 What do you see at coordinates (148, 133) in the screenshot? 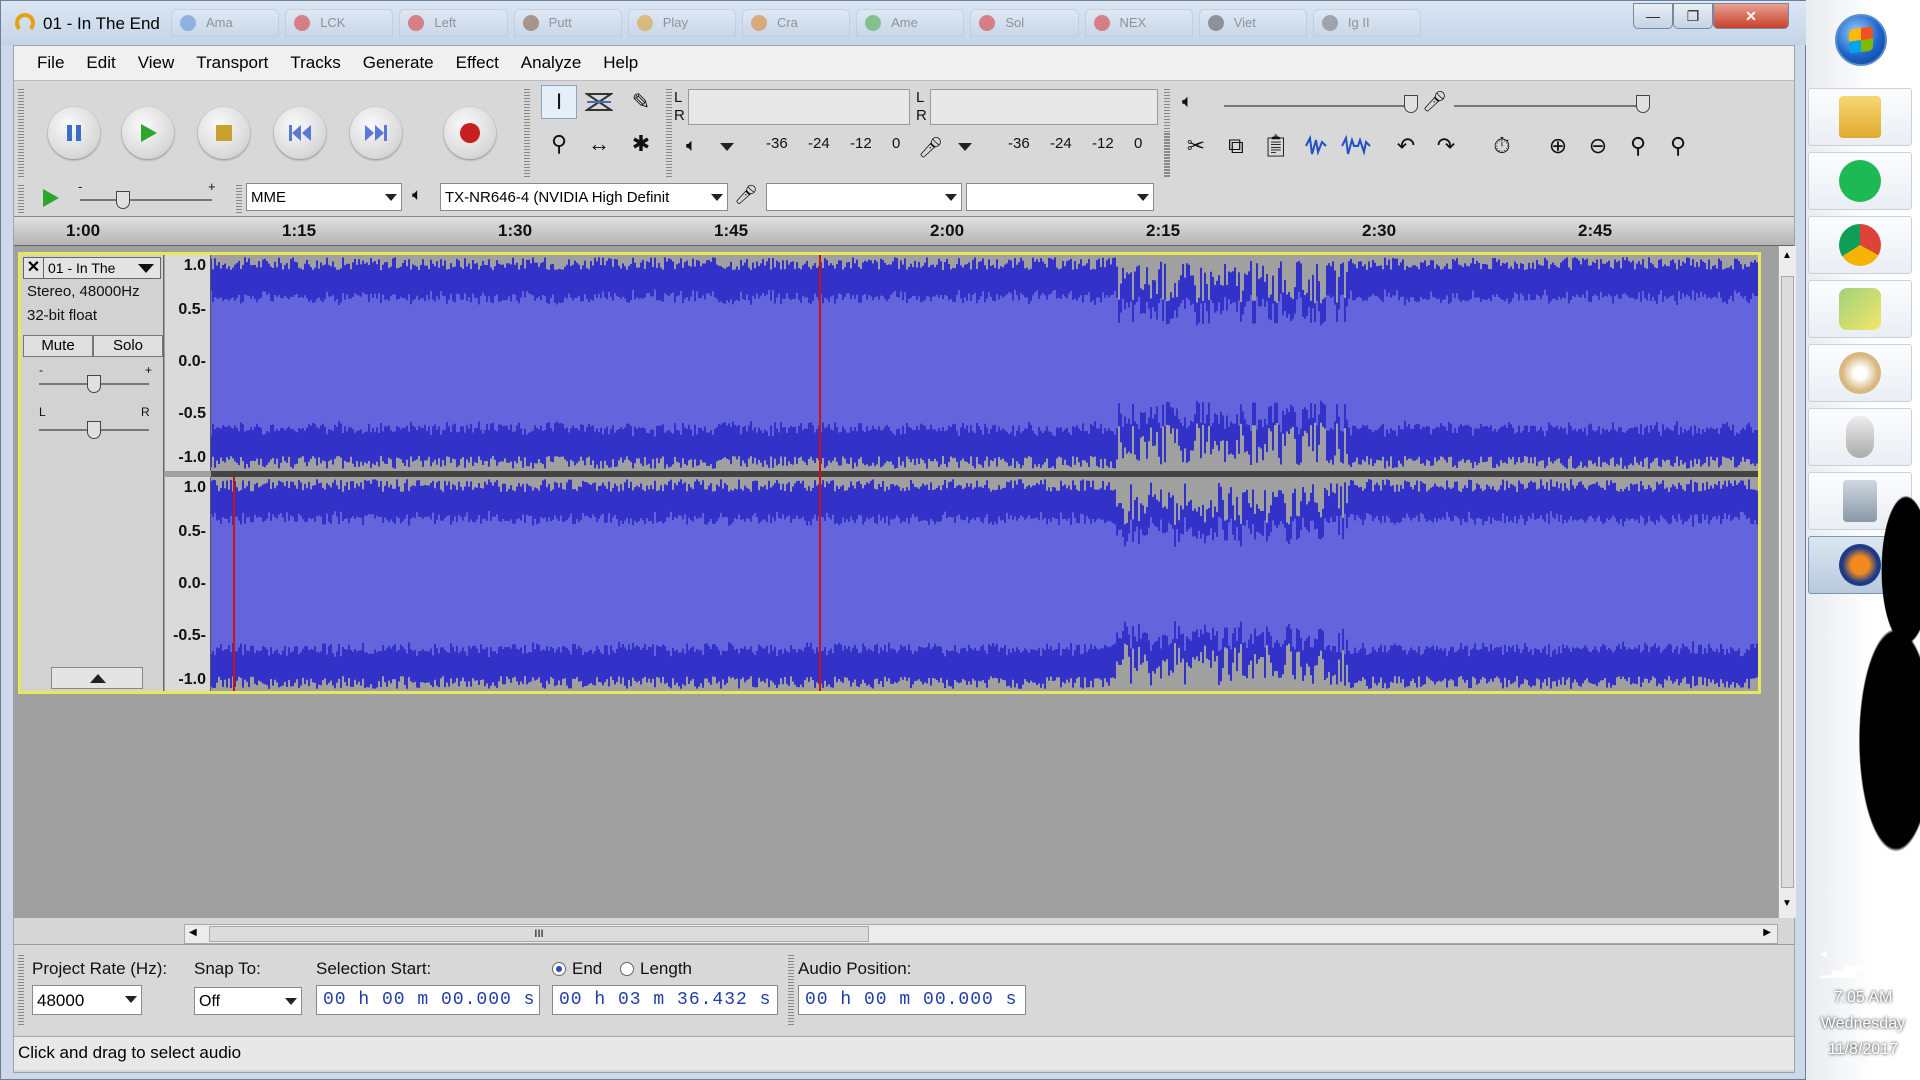
I see `play-button` at bounding box center [148, 133].